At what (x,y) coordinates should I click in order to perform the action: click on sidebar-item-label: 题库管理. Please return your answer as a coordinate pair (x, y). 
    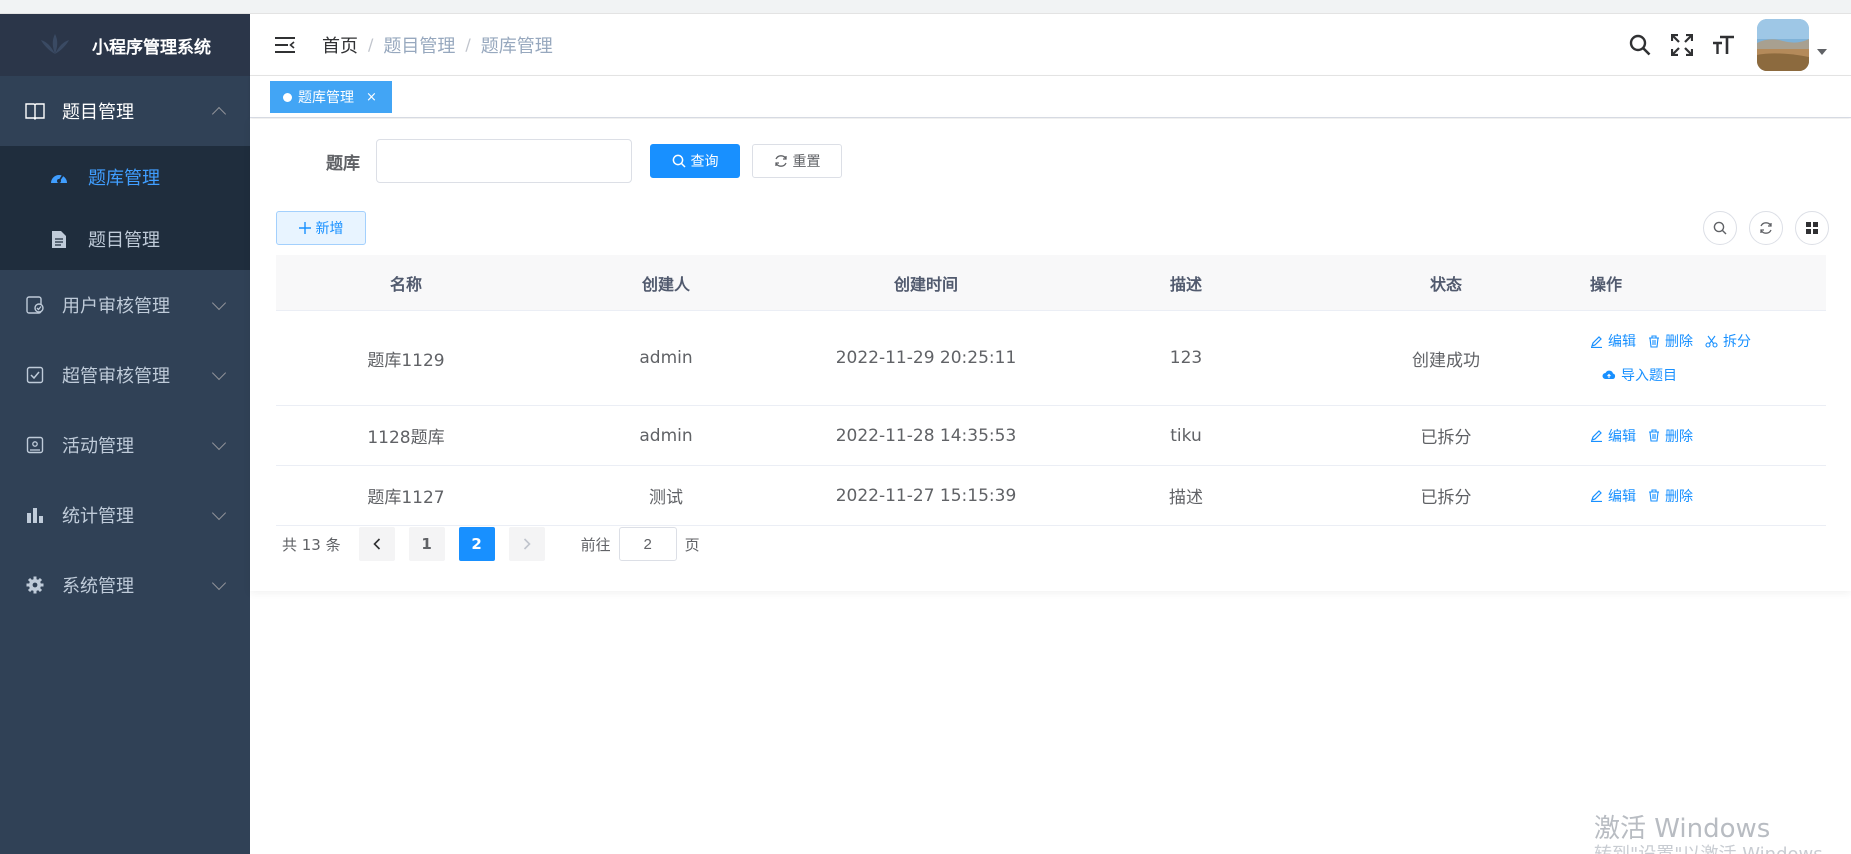
    Looking at the image, I should click on (124, 178).